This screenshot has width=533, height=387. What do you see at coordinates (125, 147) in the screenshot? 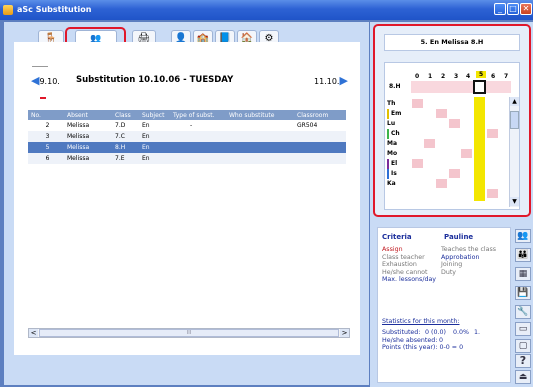
I see `cell-class: 8.H` at bounding box center [125, 147].